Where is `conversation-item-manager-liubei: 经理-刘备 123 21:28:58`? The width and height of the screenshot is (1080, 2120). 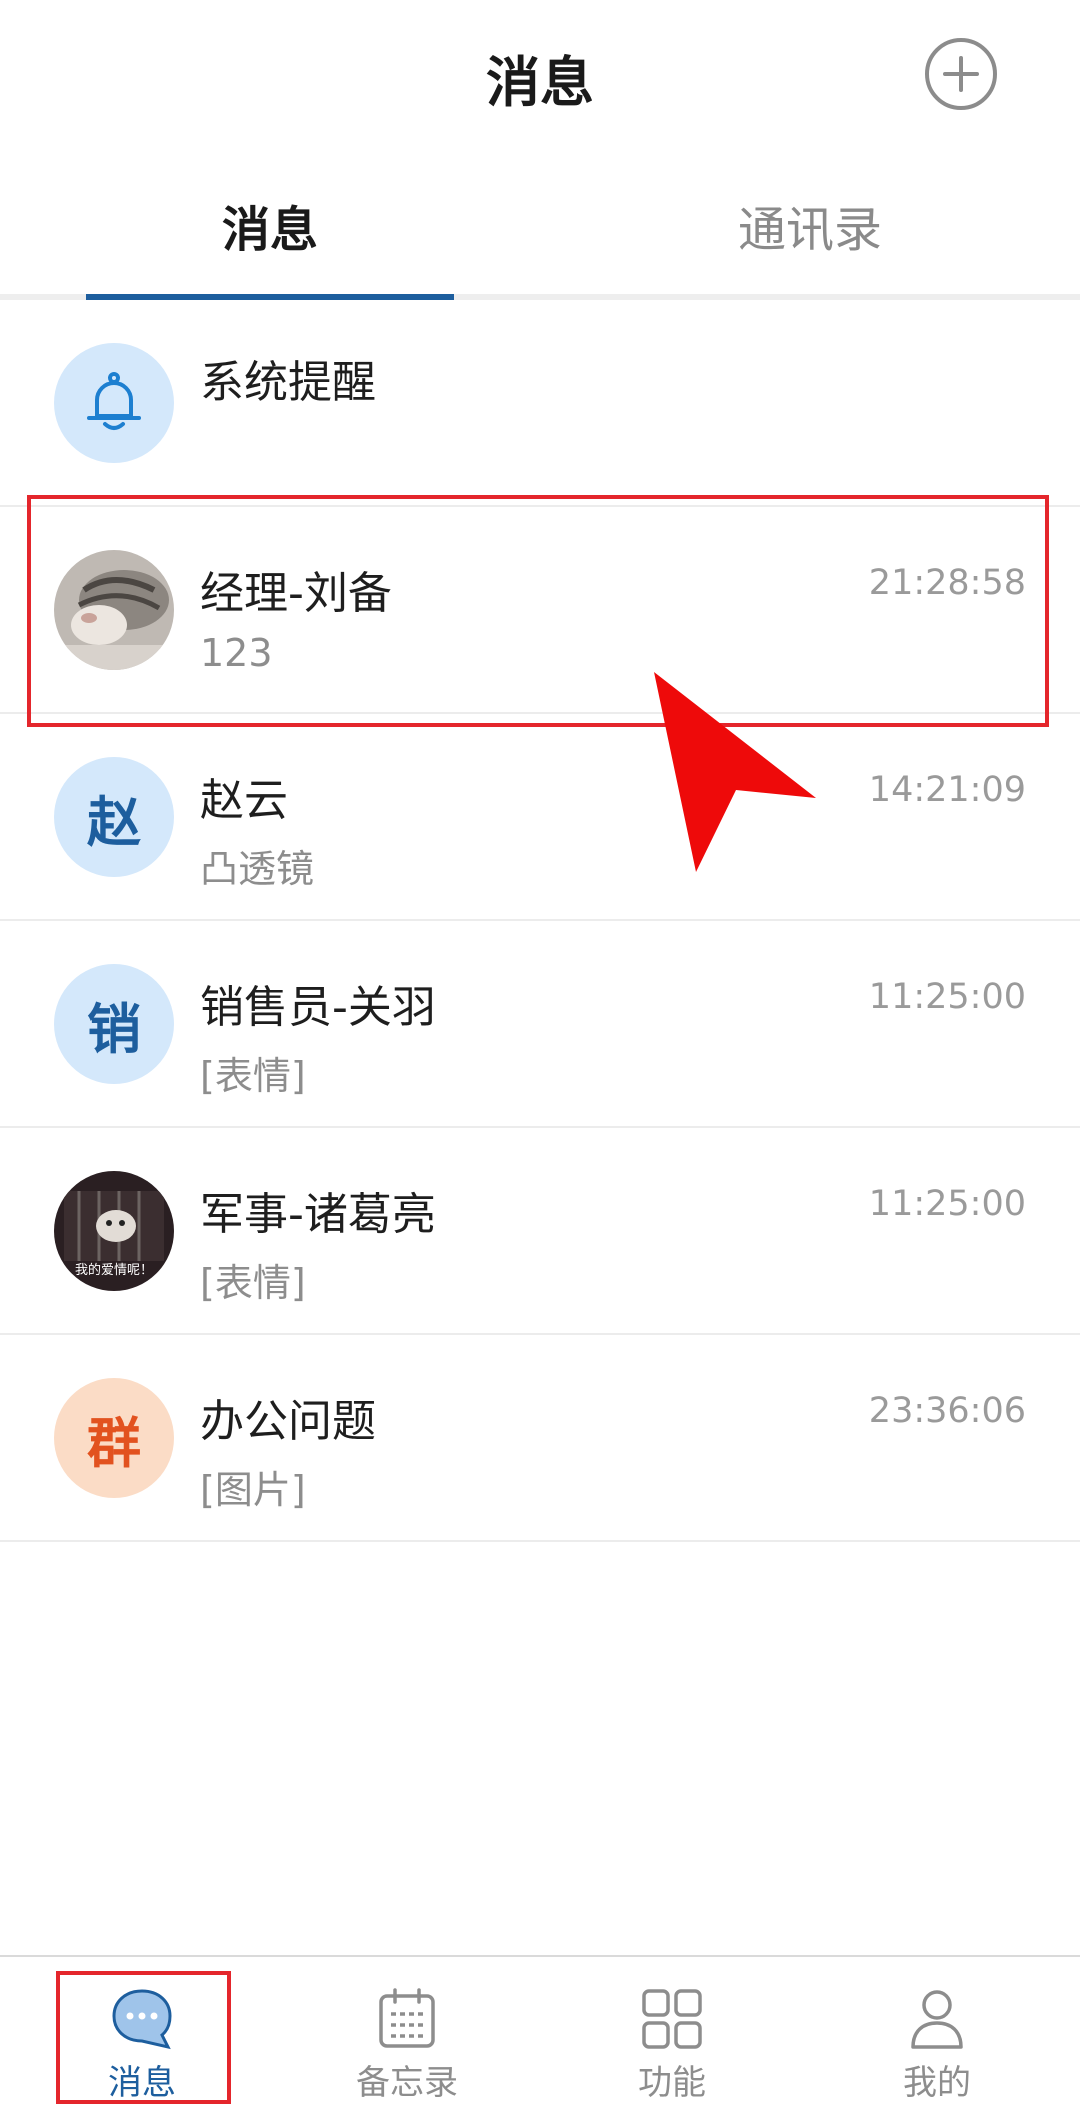
conversation-item-manager-liubei: 经理-刘备 123 21:28:58 is located at coordinates (540, 610).